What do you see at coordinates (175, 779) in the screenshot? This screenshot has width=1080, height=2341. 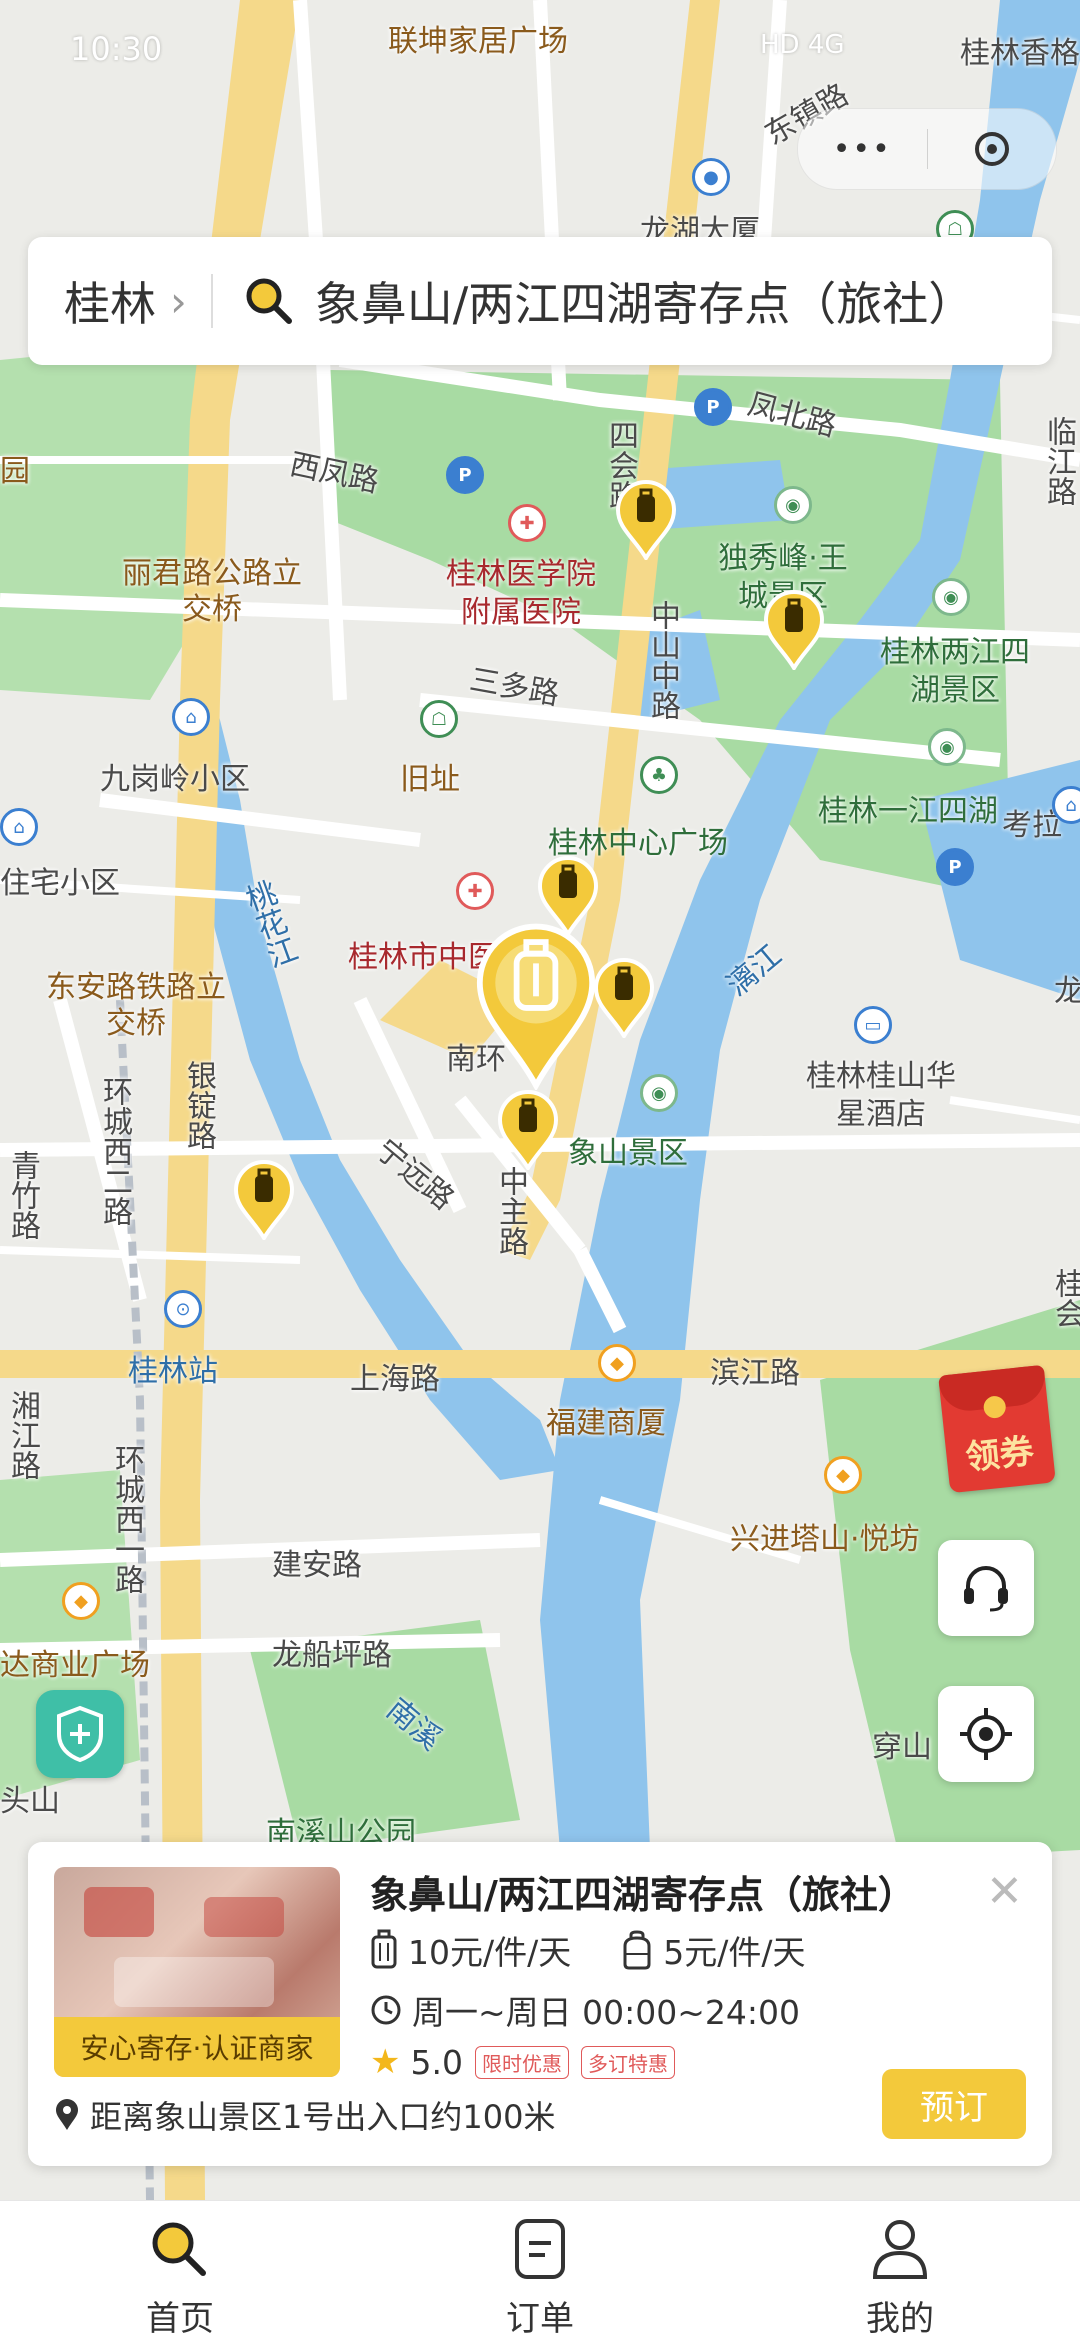 I see `map-label-jiugangling: 九岗岭小区` at bounding box center [175, 779].